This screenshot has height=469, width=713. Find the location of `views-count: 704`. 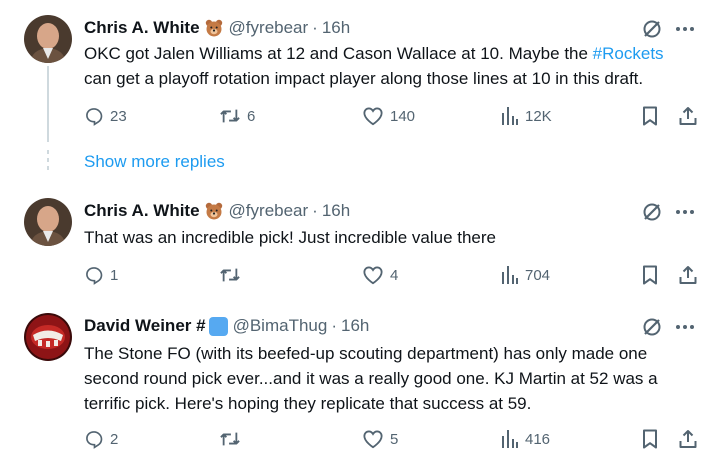

views-count: 704 is located at coordinates (538, 275).